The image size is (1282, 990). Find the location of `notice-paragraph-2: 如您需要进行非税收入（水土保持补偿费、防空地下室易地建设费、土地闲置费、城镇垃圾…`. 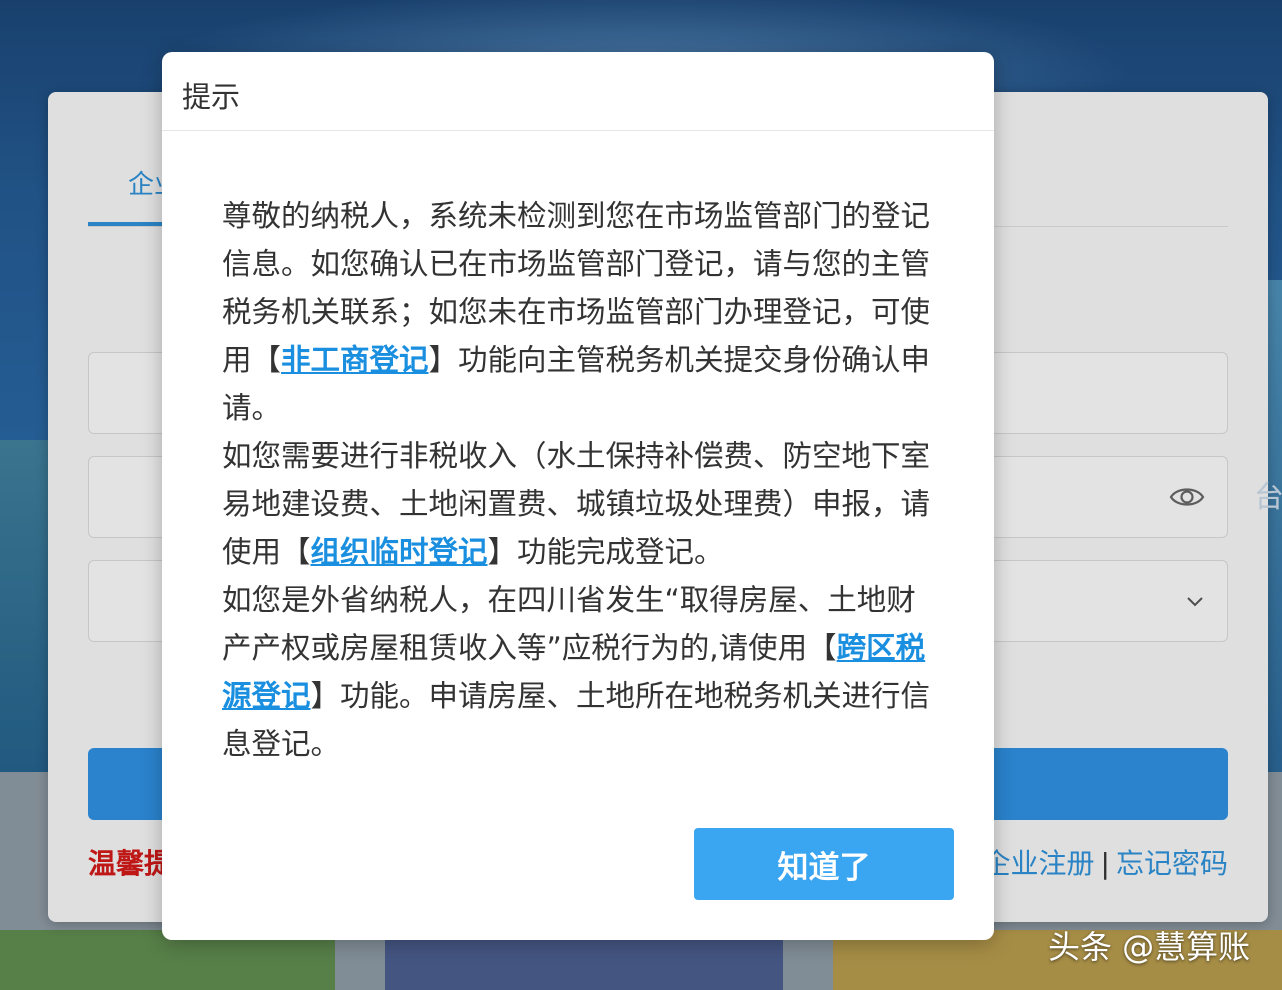

notice-paragraph-2: 如您需要进行非税收入（水土保持补偿费、防空地下室易地建设费、土地闲置费、城镇垃圾… is located at coordinates (578, 504).